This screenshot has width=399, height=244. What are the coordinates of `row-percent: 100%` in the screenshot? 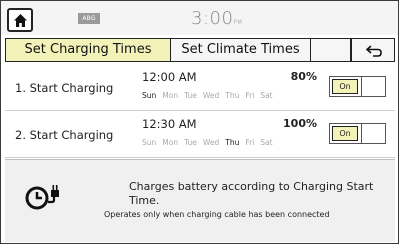 It's located at (300, 123).